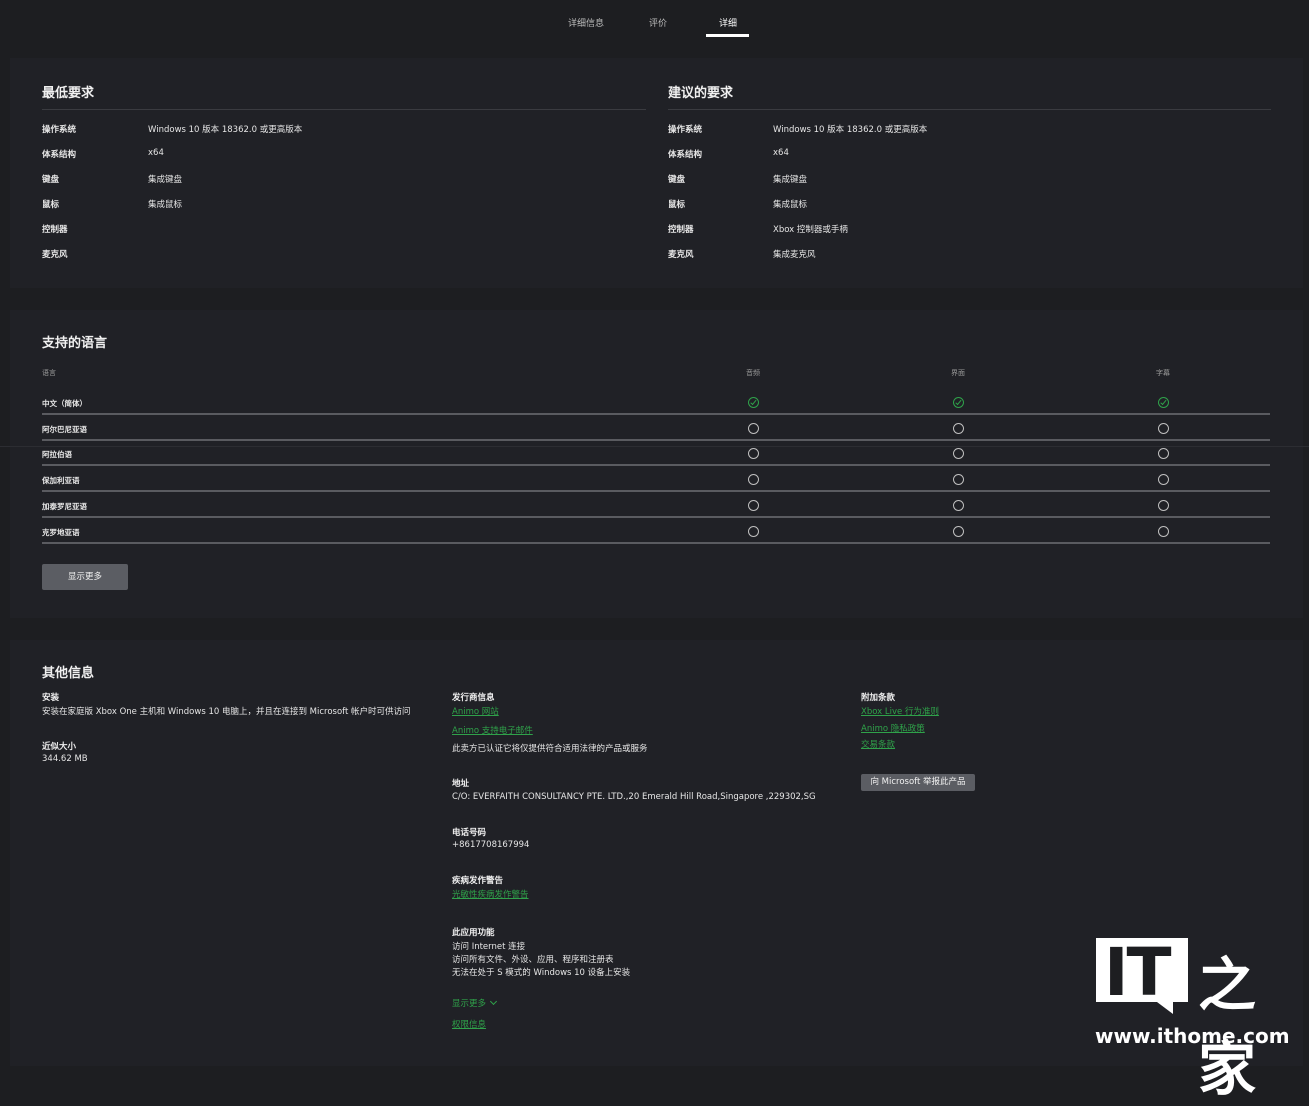 Image resolution: width=1309 pixels, height=1106 pixels. What do you see at coordinates (878, 744) in the screenshot?
I see `transaction-terms-link: 交易条款` at bounding box center [878, 744].